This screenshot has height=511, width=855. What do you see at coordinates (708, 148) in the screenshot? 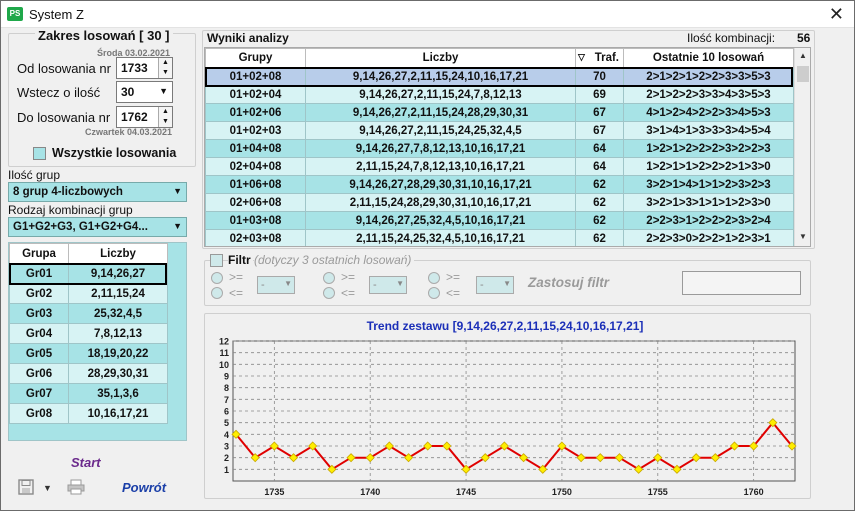
I see `cell-last10: 1>2>1>2>2>2>3>2>2>3` at bounding box center [708, 148].